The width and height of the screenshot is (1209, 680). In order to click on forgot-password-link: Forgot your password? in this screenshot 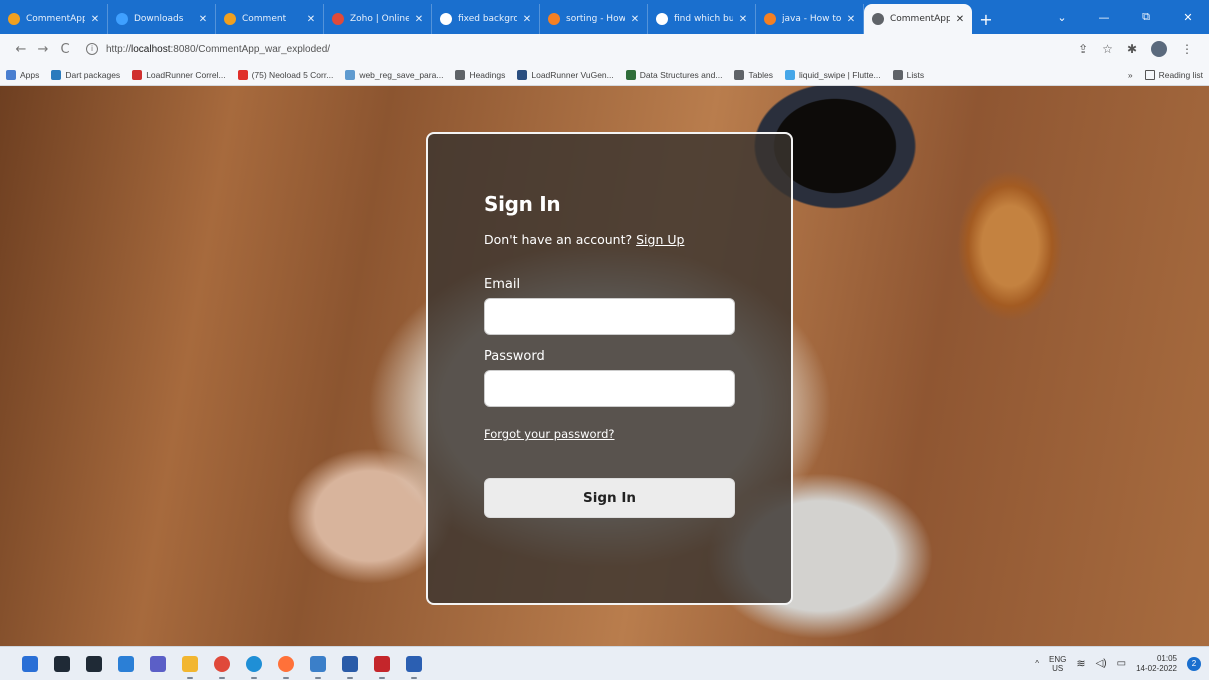, I will do `click(549, 434)`.